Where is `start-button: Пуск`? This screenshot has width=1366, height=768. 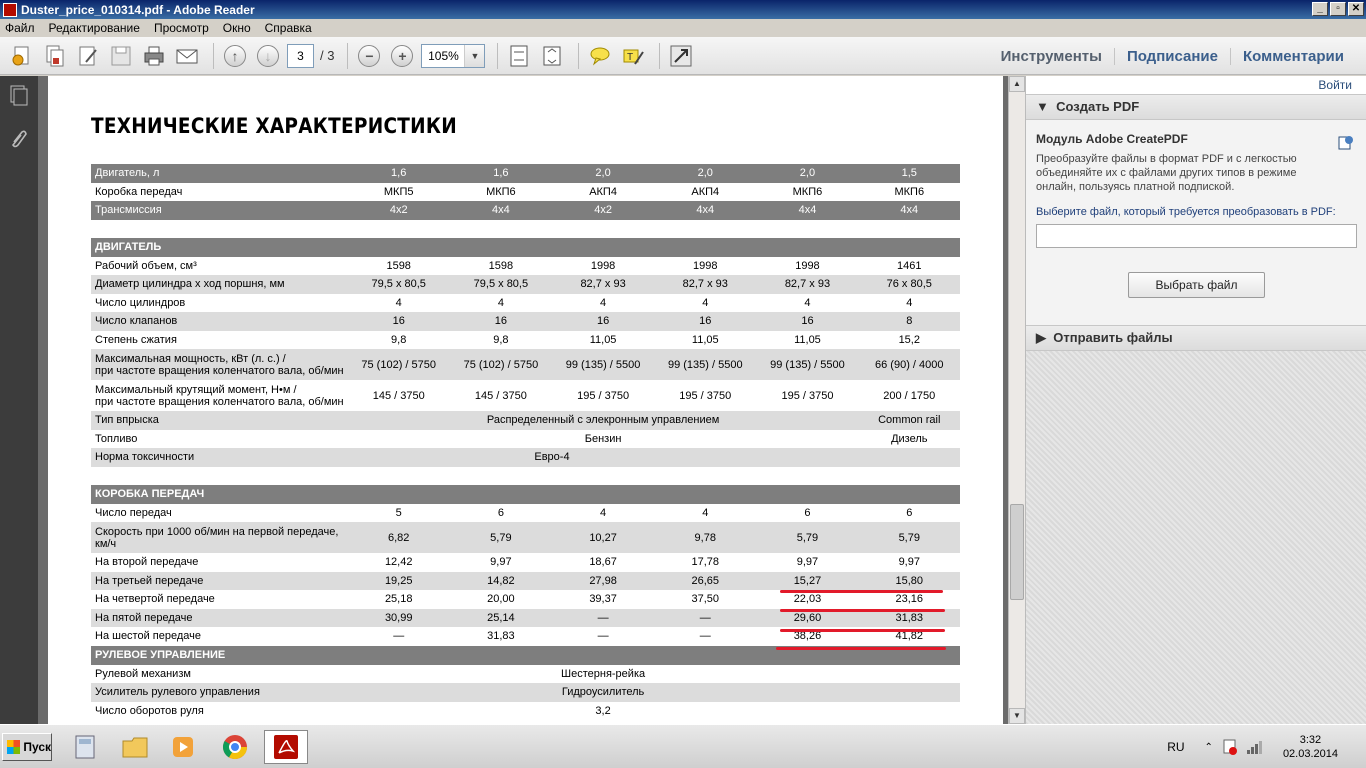 start-button: Пуск is located at coordinates (27, 747).